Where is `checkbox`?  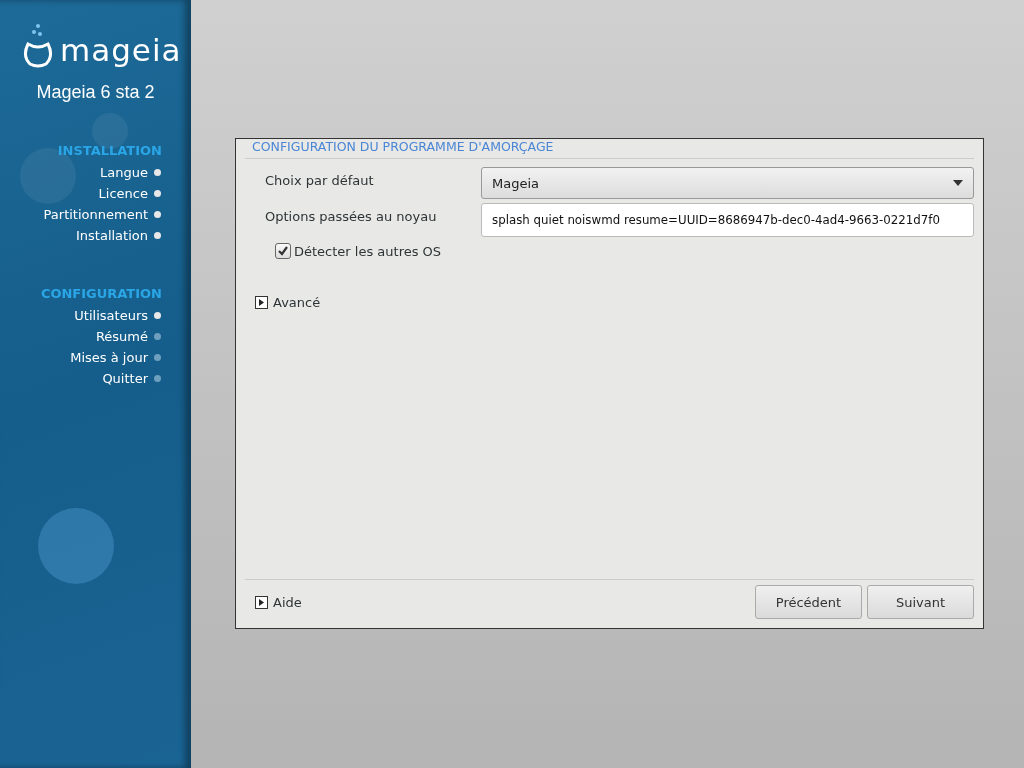
checkbox is located at coordinates (283, 251).